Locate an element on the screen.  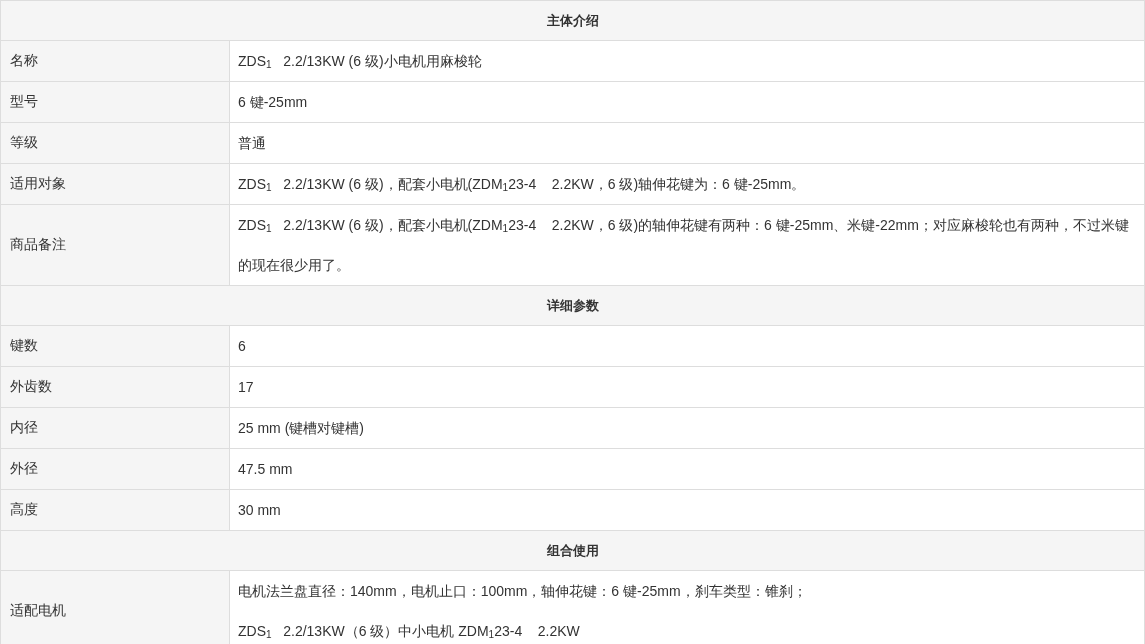
row-value: 电机法兰盘直径：140mm，电机止口：100mm，轴伸花键：6 键-25mm，刹车类型：锥刹； is located at coordinates (523, 591).